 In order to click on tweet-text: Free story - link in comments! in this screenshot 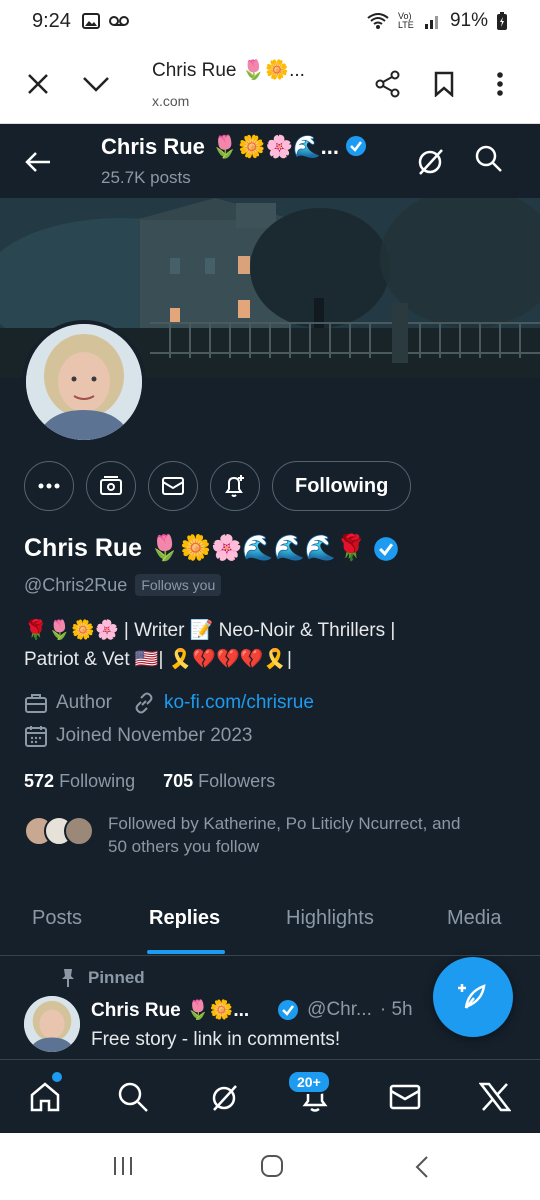, I will do `click(215, 1040)`.